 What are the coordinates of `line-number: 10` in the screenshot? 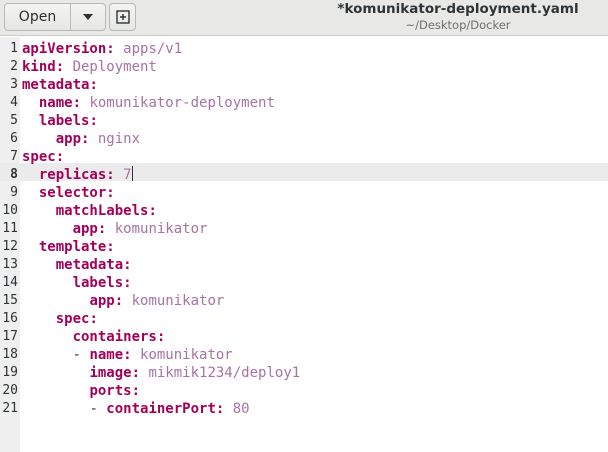 It's located at (10, 210).